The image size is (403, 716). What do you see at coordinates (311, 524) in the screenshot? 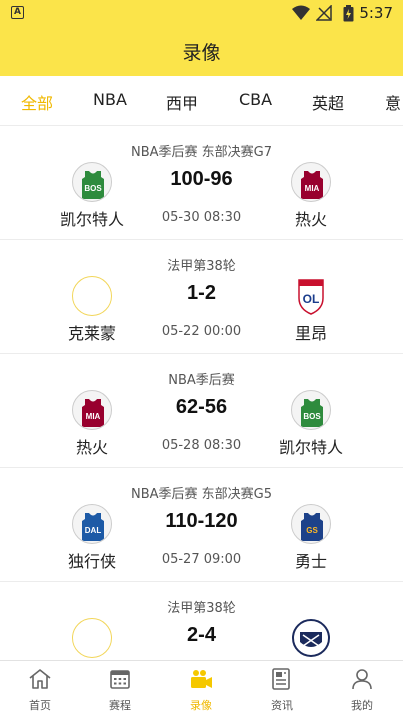
I see `warriors-logo-icon: GS` at bounding box center [311, 524].